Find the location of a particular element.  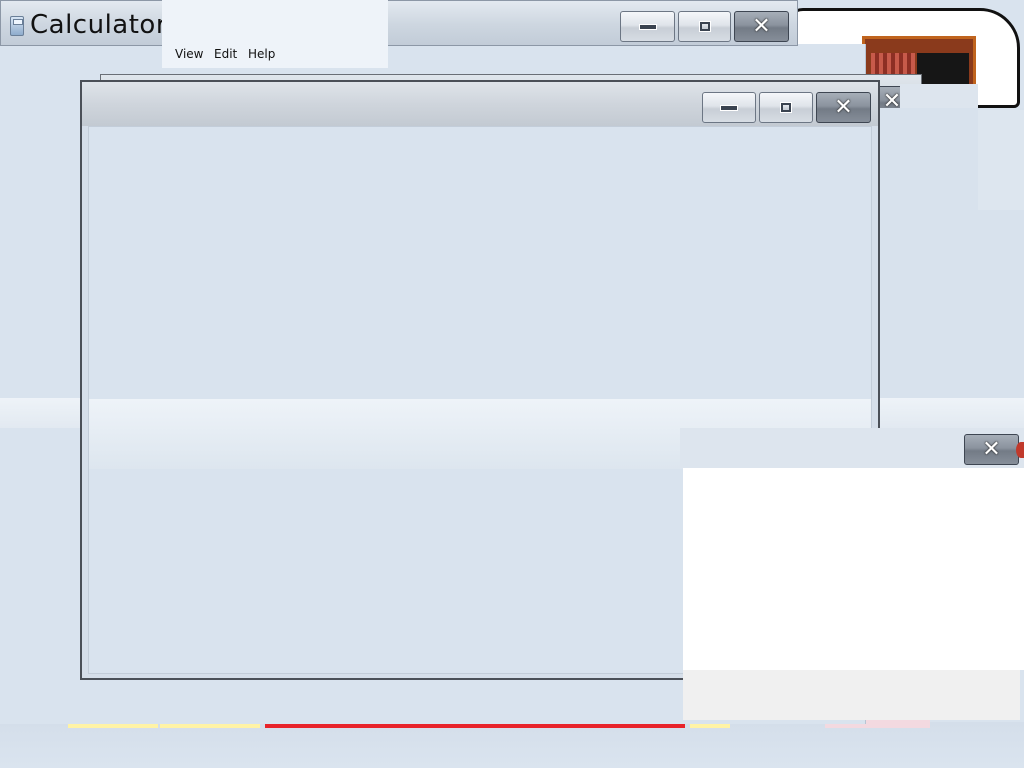

dialog-titlebar: ✕ is located at coordinates (852, 448).